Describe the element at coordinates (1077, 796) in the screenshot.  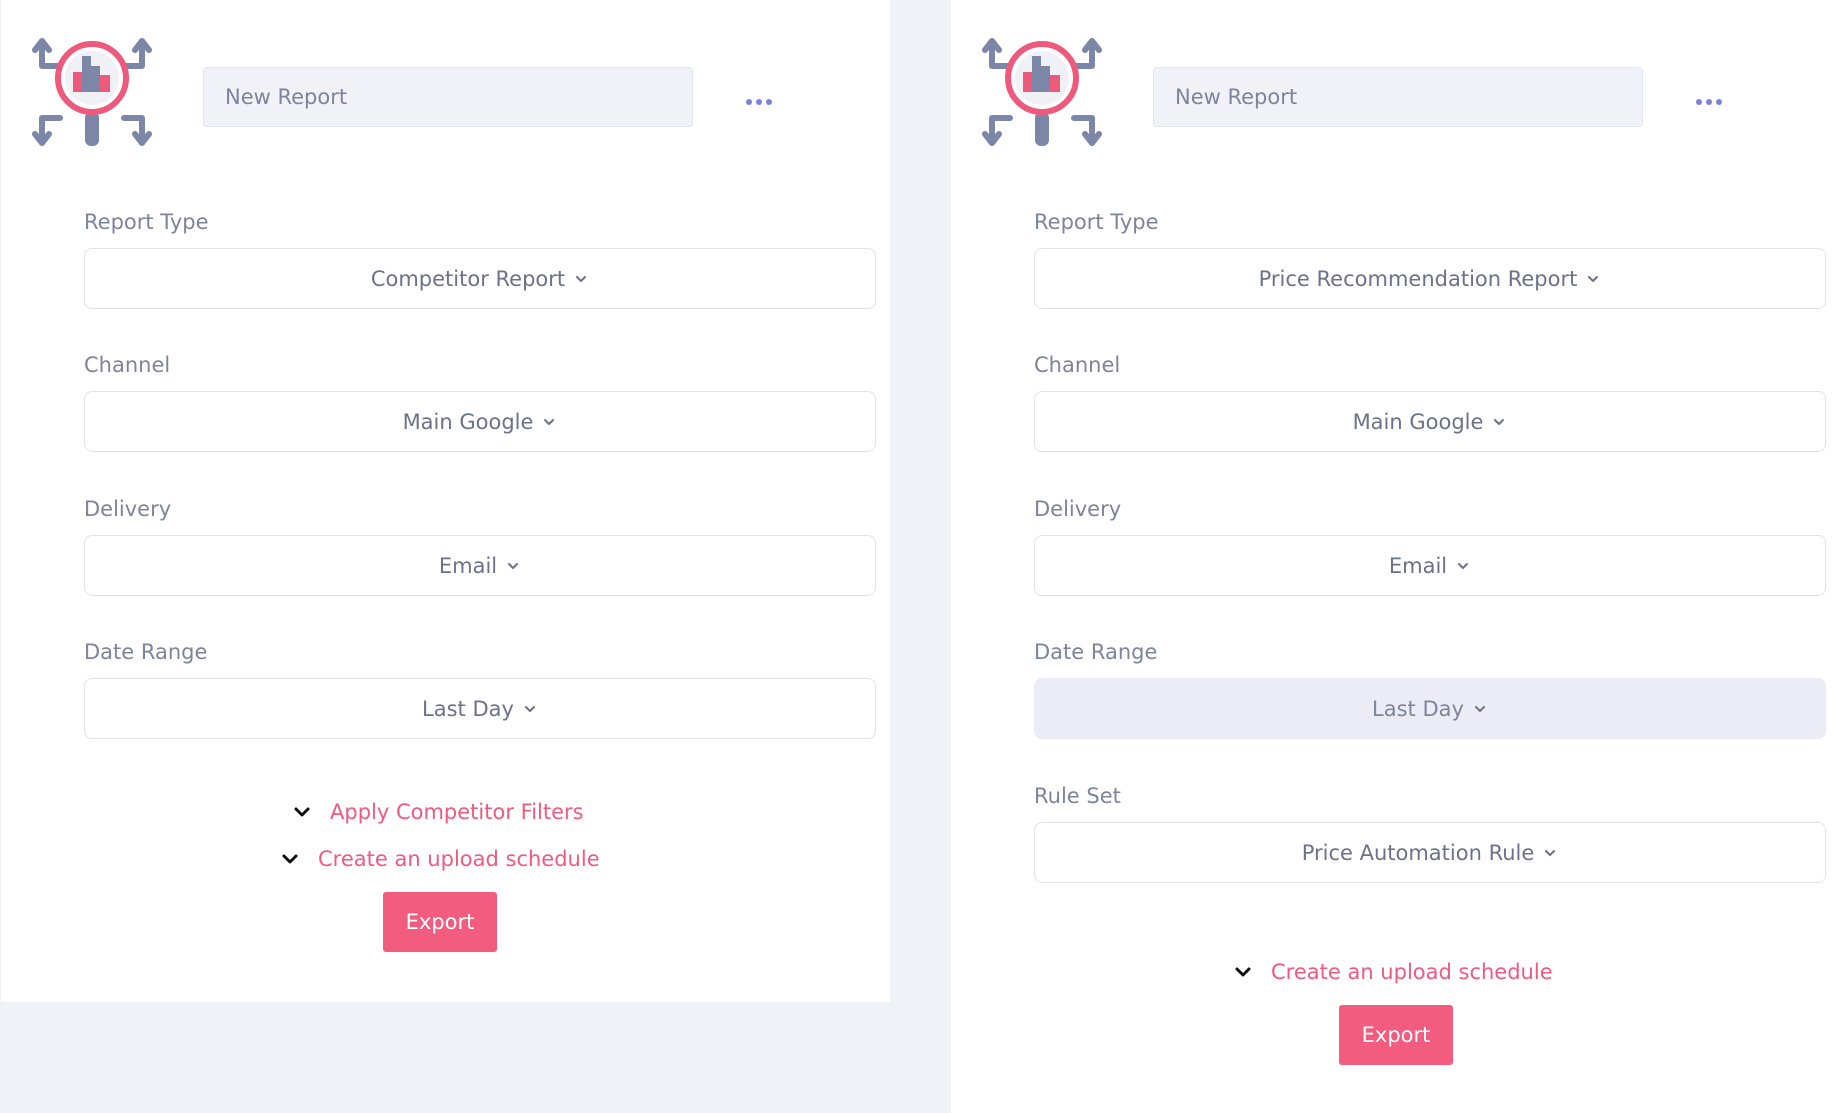
I see `rule-set-label: Rule Set` at that location.